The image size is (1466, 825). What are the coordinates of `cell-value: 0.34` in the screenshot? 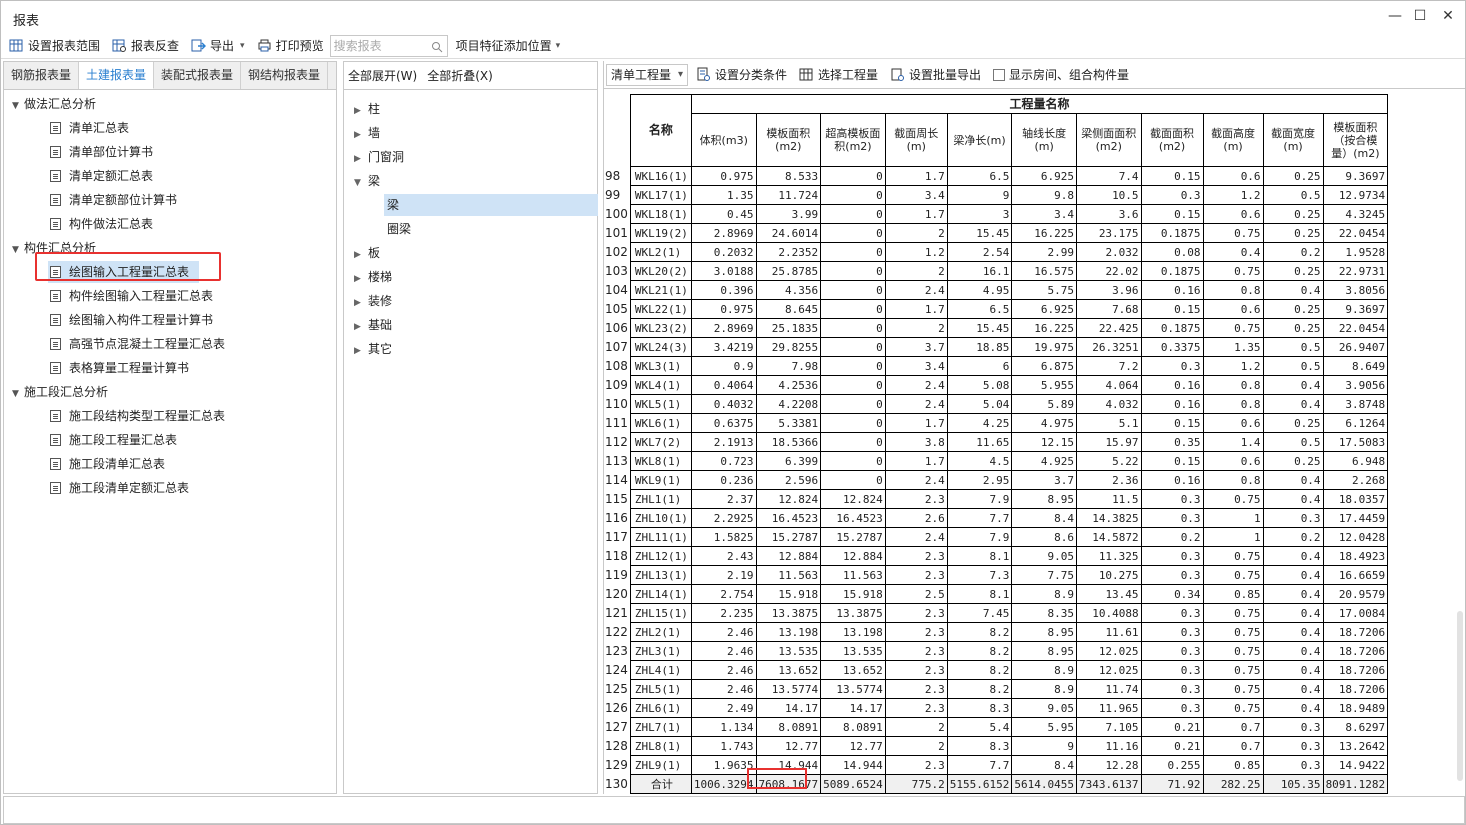 It's located at (1172, 594).